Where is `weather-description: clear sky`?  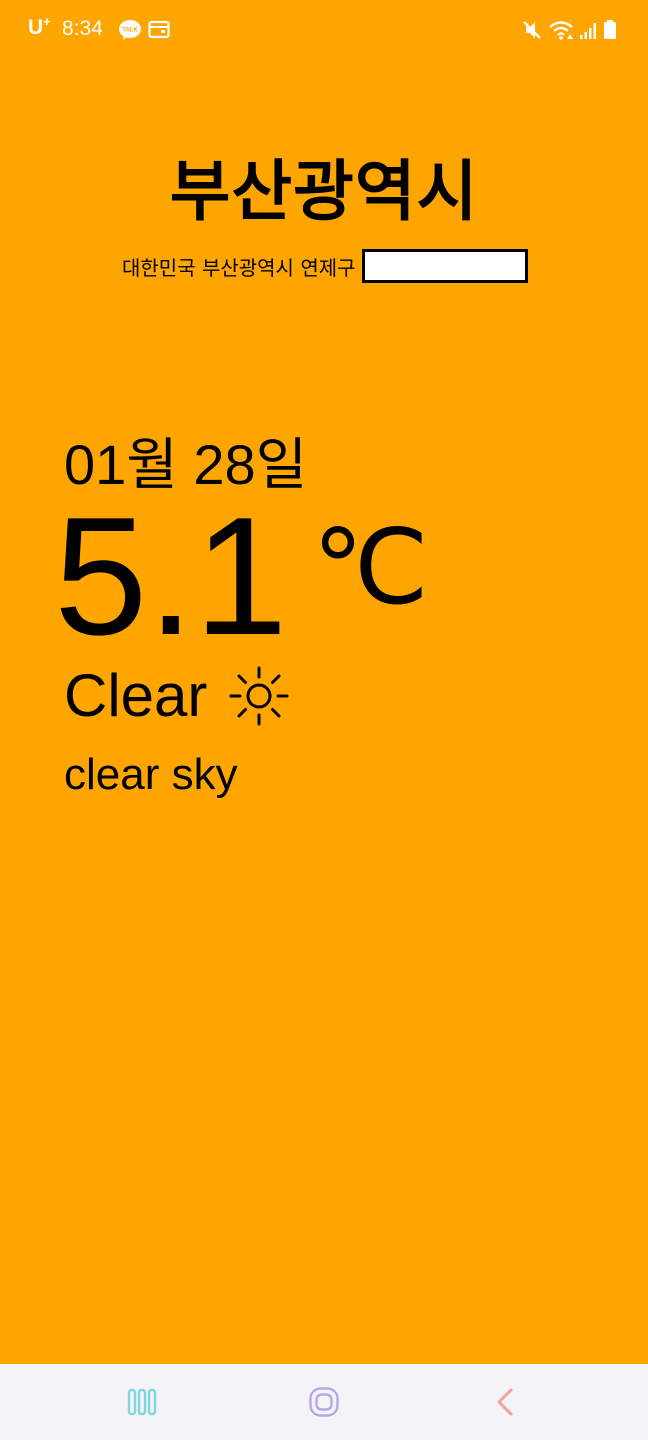 weather-description: clear sky is located at coordinates (151, 774).